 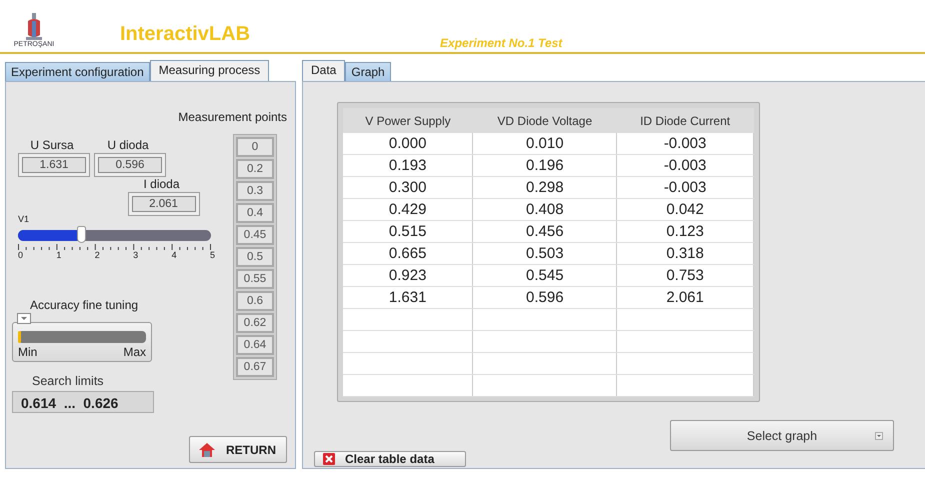 I want to click on search-limits-label: Search limits, so click(x=68, y=381).